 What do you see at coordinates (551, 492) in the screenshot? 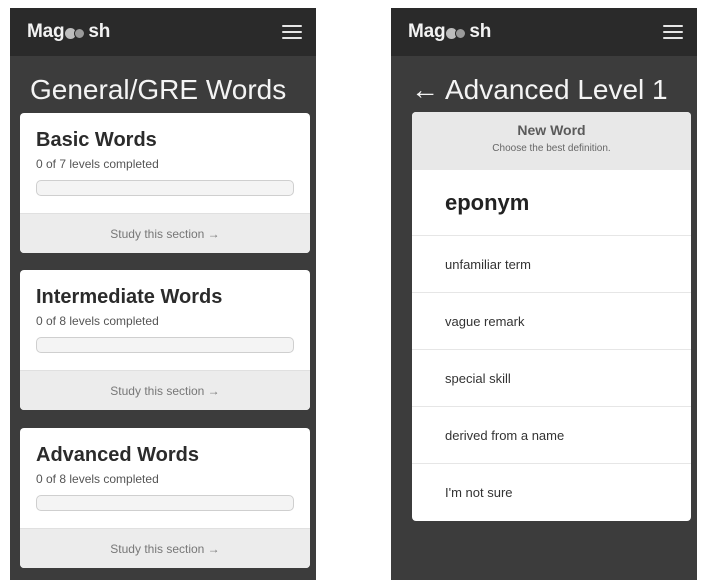
I see `answer-option-not-sure: I'm not sure` at bounding box center [551, 492].